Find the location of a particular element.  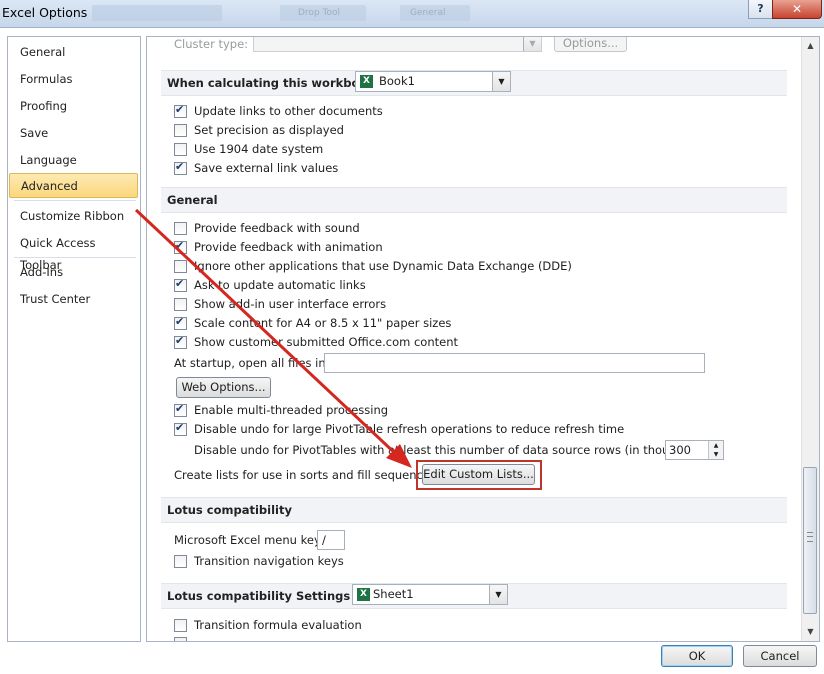

help-button: ? is located at coordinates (760, 9).